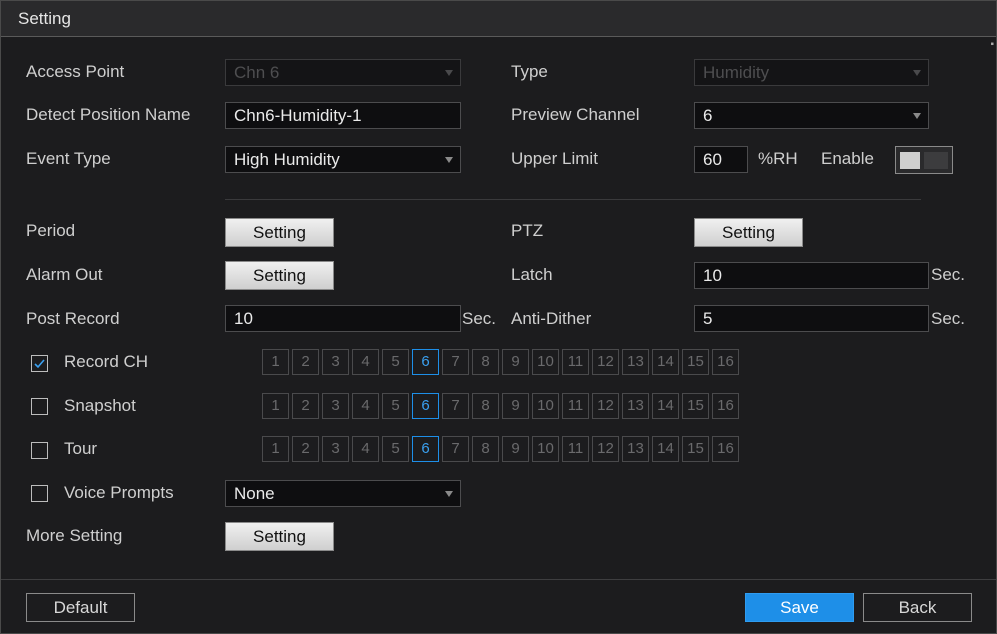 The image size is (997, 634). What do you see at coordinates (365, 362) in the screenshot?
I see `record-channel-button: 4` at bounding box center [365, 362].